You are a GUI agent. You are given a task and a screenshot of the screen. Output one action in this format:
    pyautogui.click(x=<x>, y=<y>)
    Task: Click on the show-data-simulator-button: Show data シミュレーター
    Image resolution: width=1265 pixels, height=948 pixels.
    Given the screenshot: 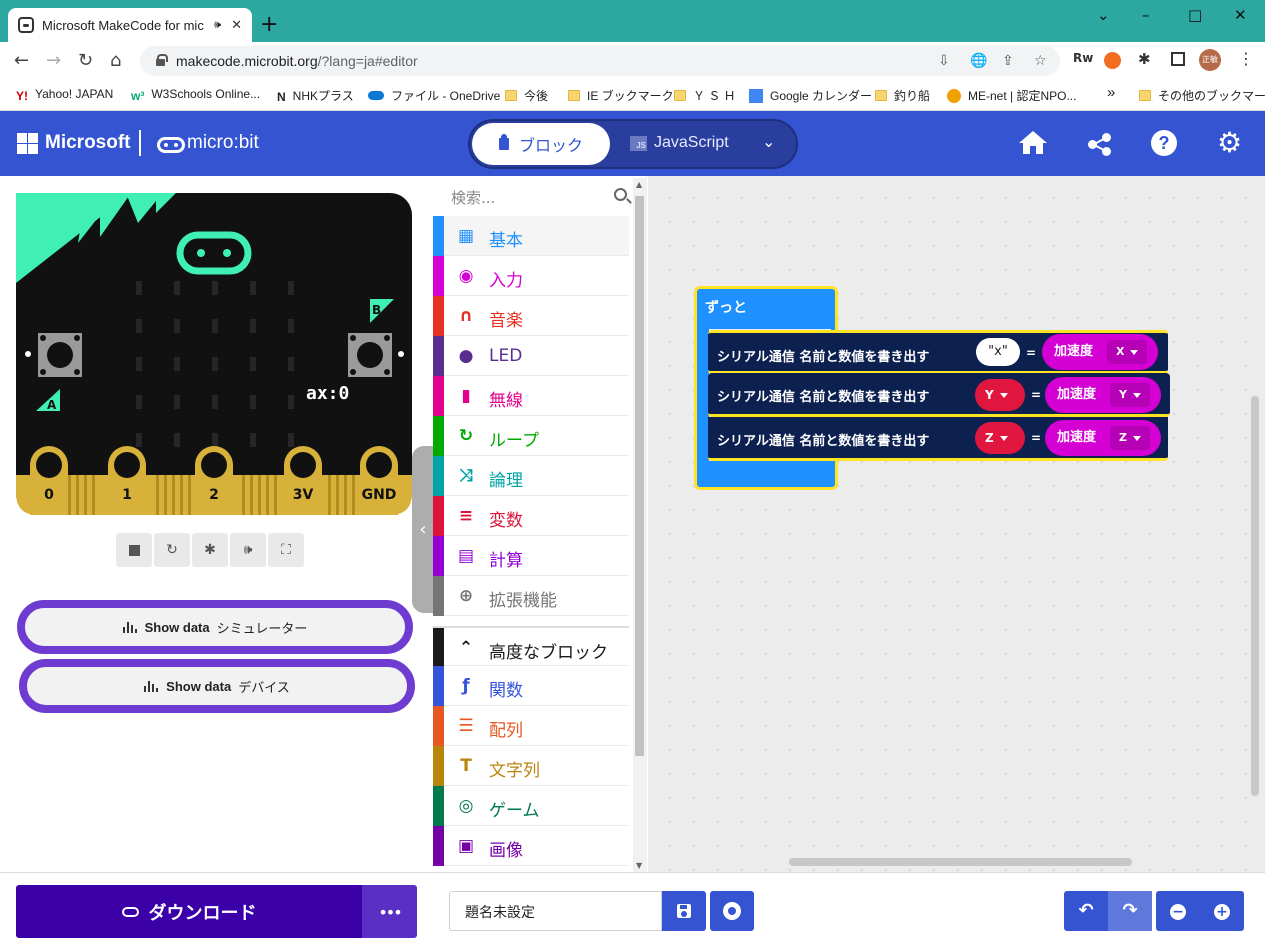 What is the action you would take?
    pyautogui.click(x=215, y=627)
    